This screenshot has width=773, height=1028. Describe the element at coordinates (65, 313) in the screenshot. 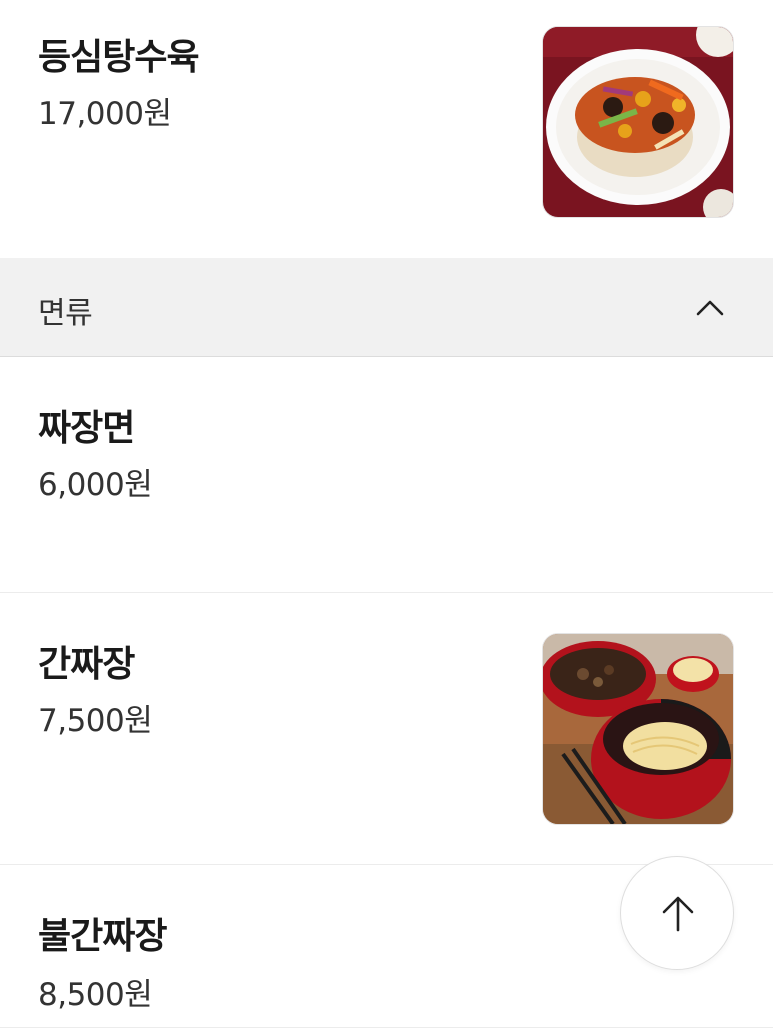

I see `category-label: 면류` at that location.